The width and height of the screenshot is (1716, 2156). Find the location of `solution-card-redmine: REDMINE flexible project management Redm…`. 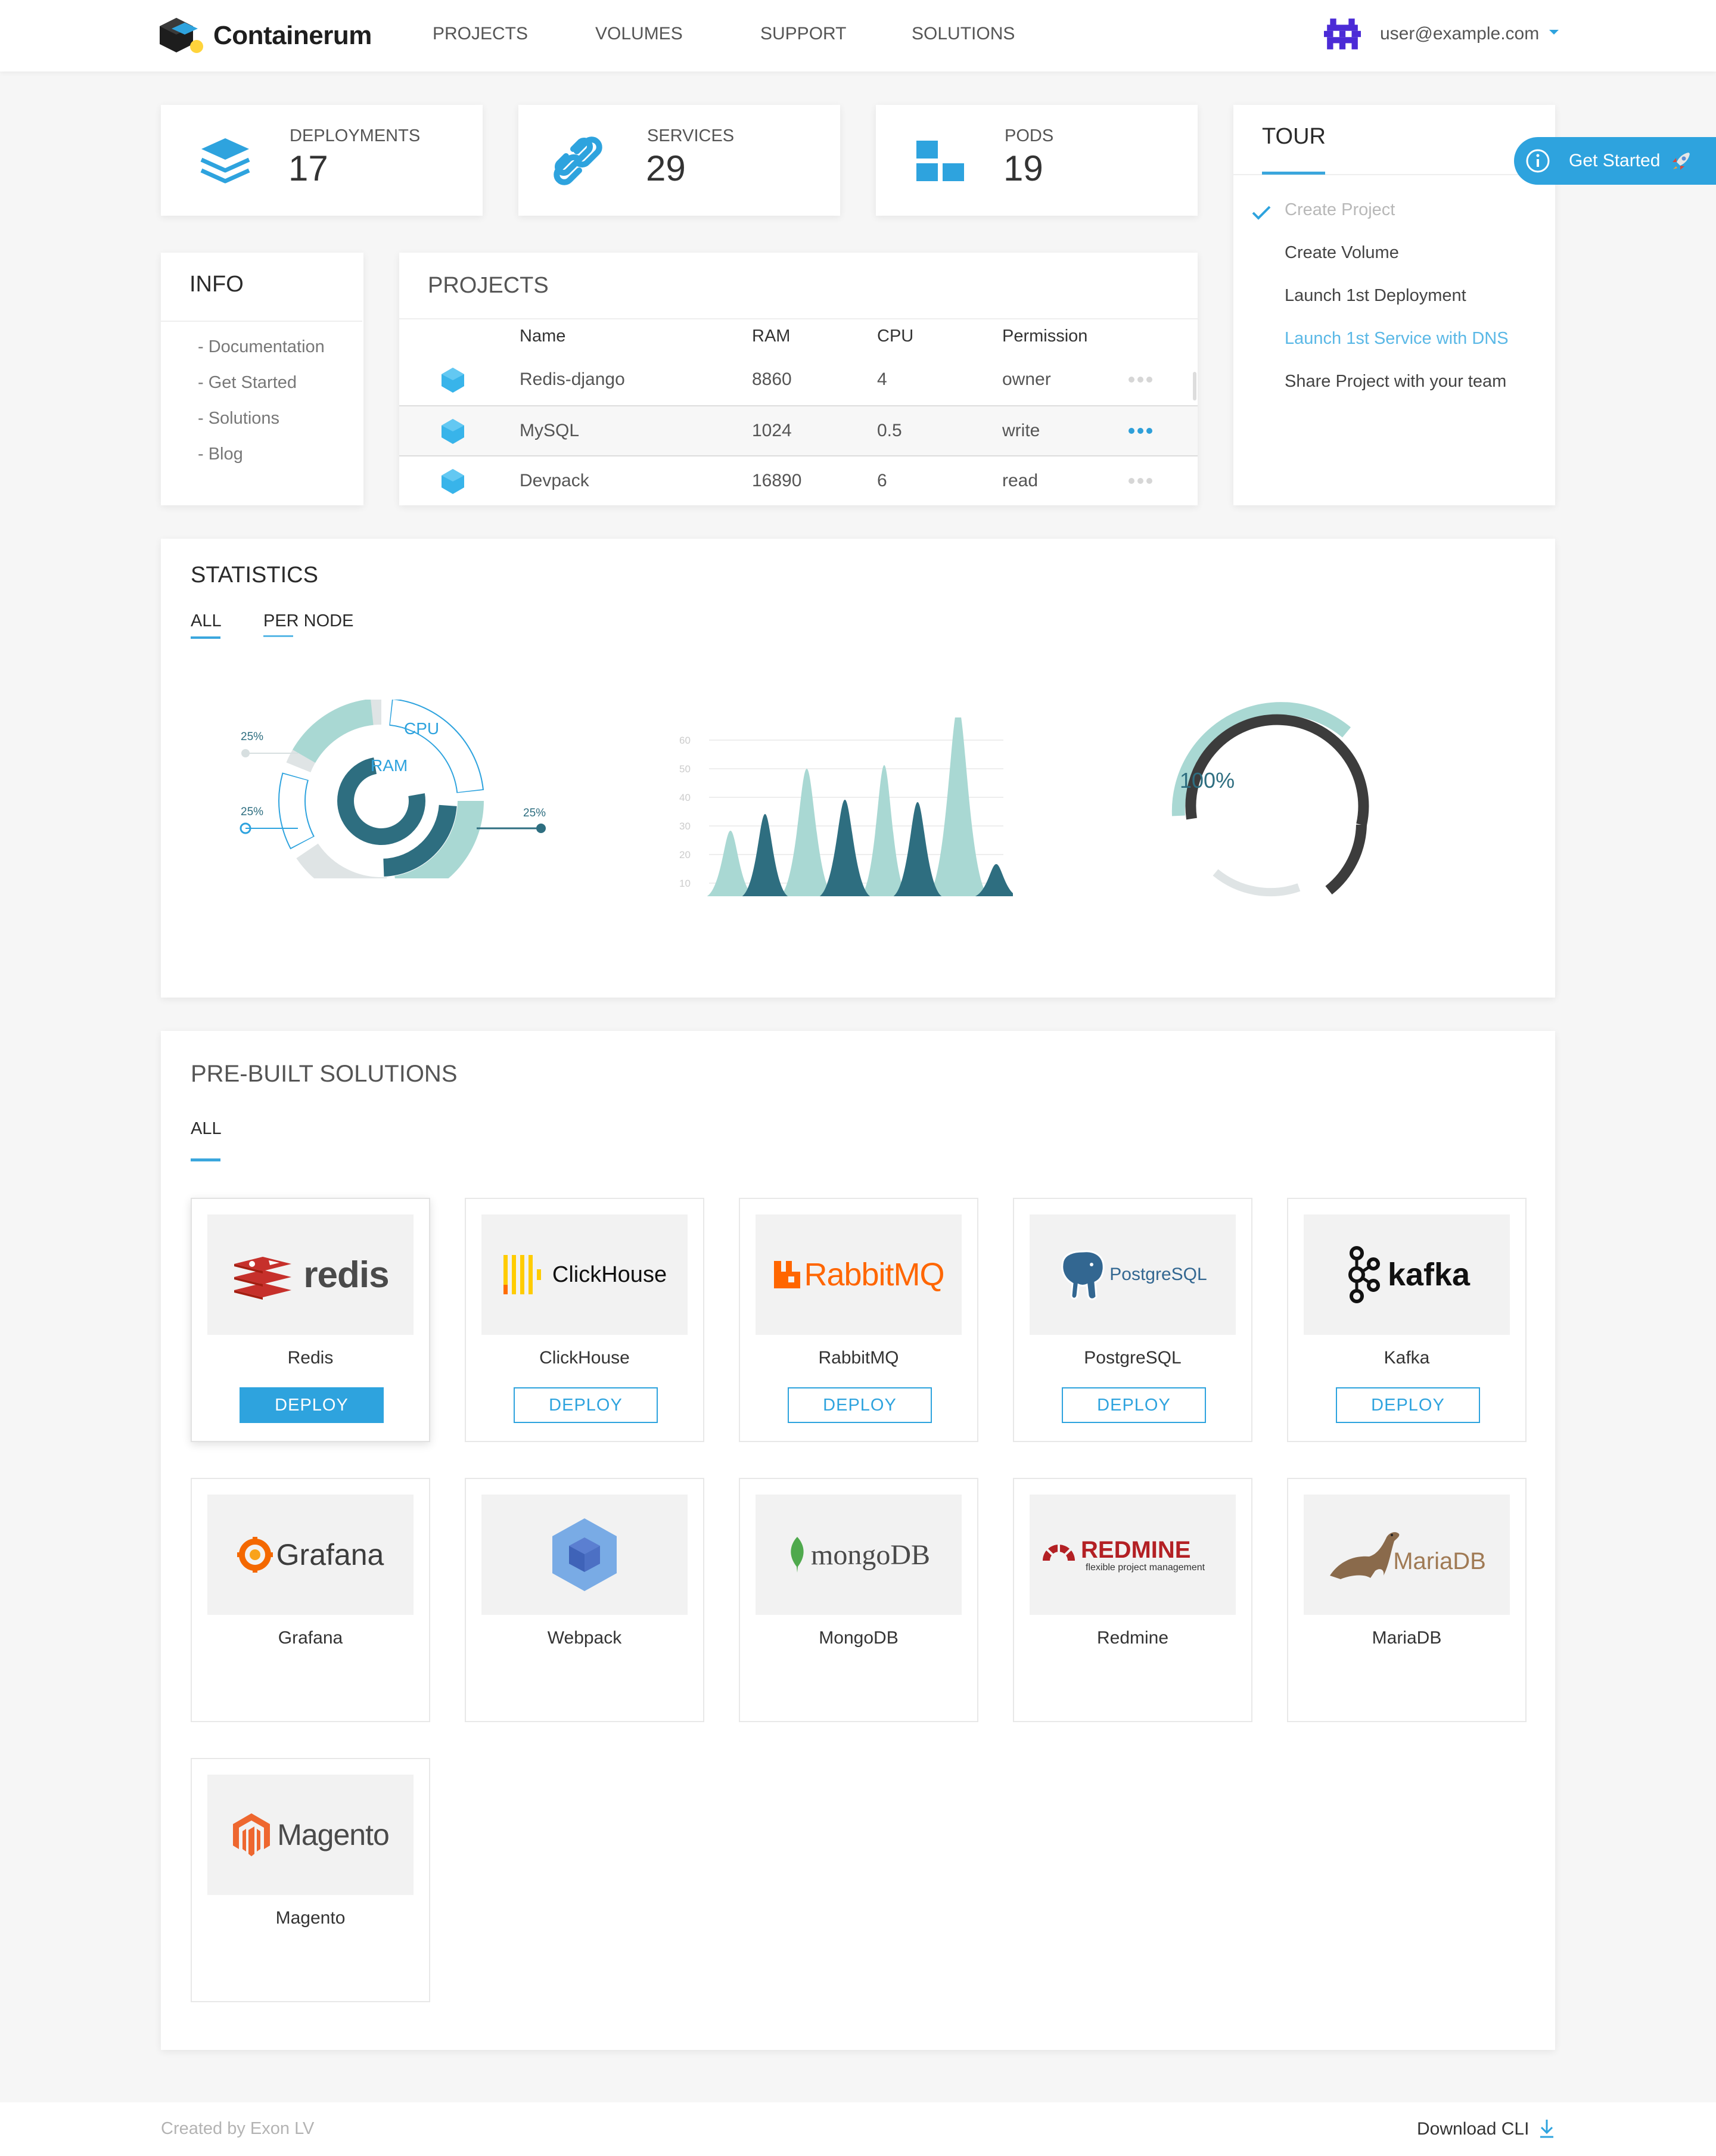

solution-card-redmine: REDMINE flexible project management Redm… is located at coordinates (1132, 1600).